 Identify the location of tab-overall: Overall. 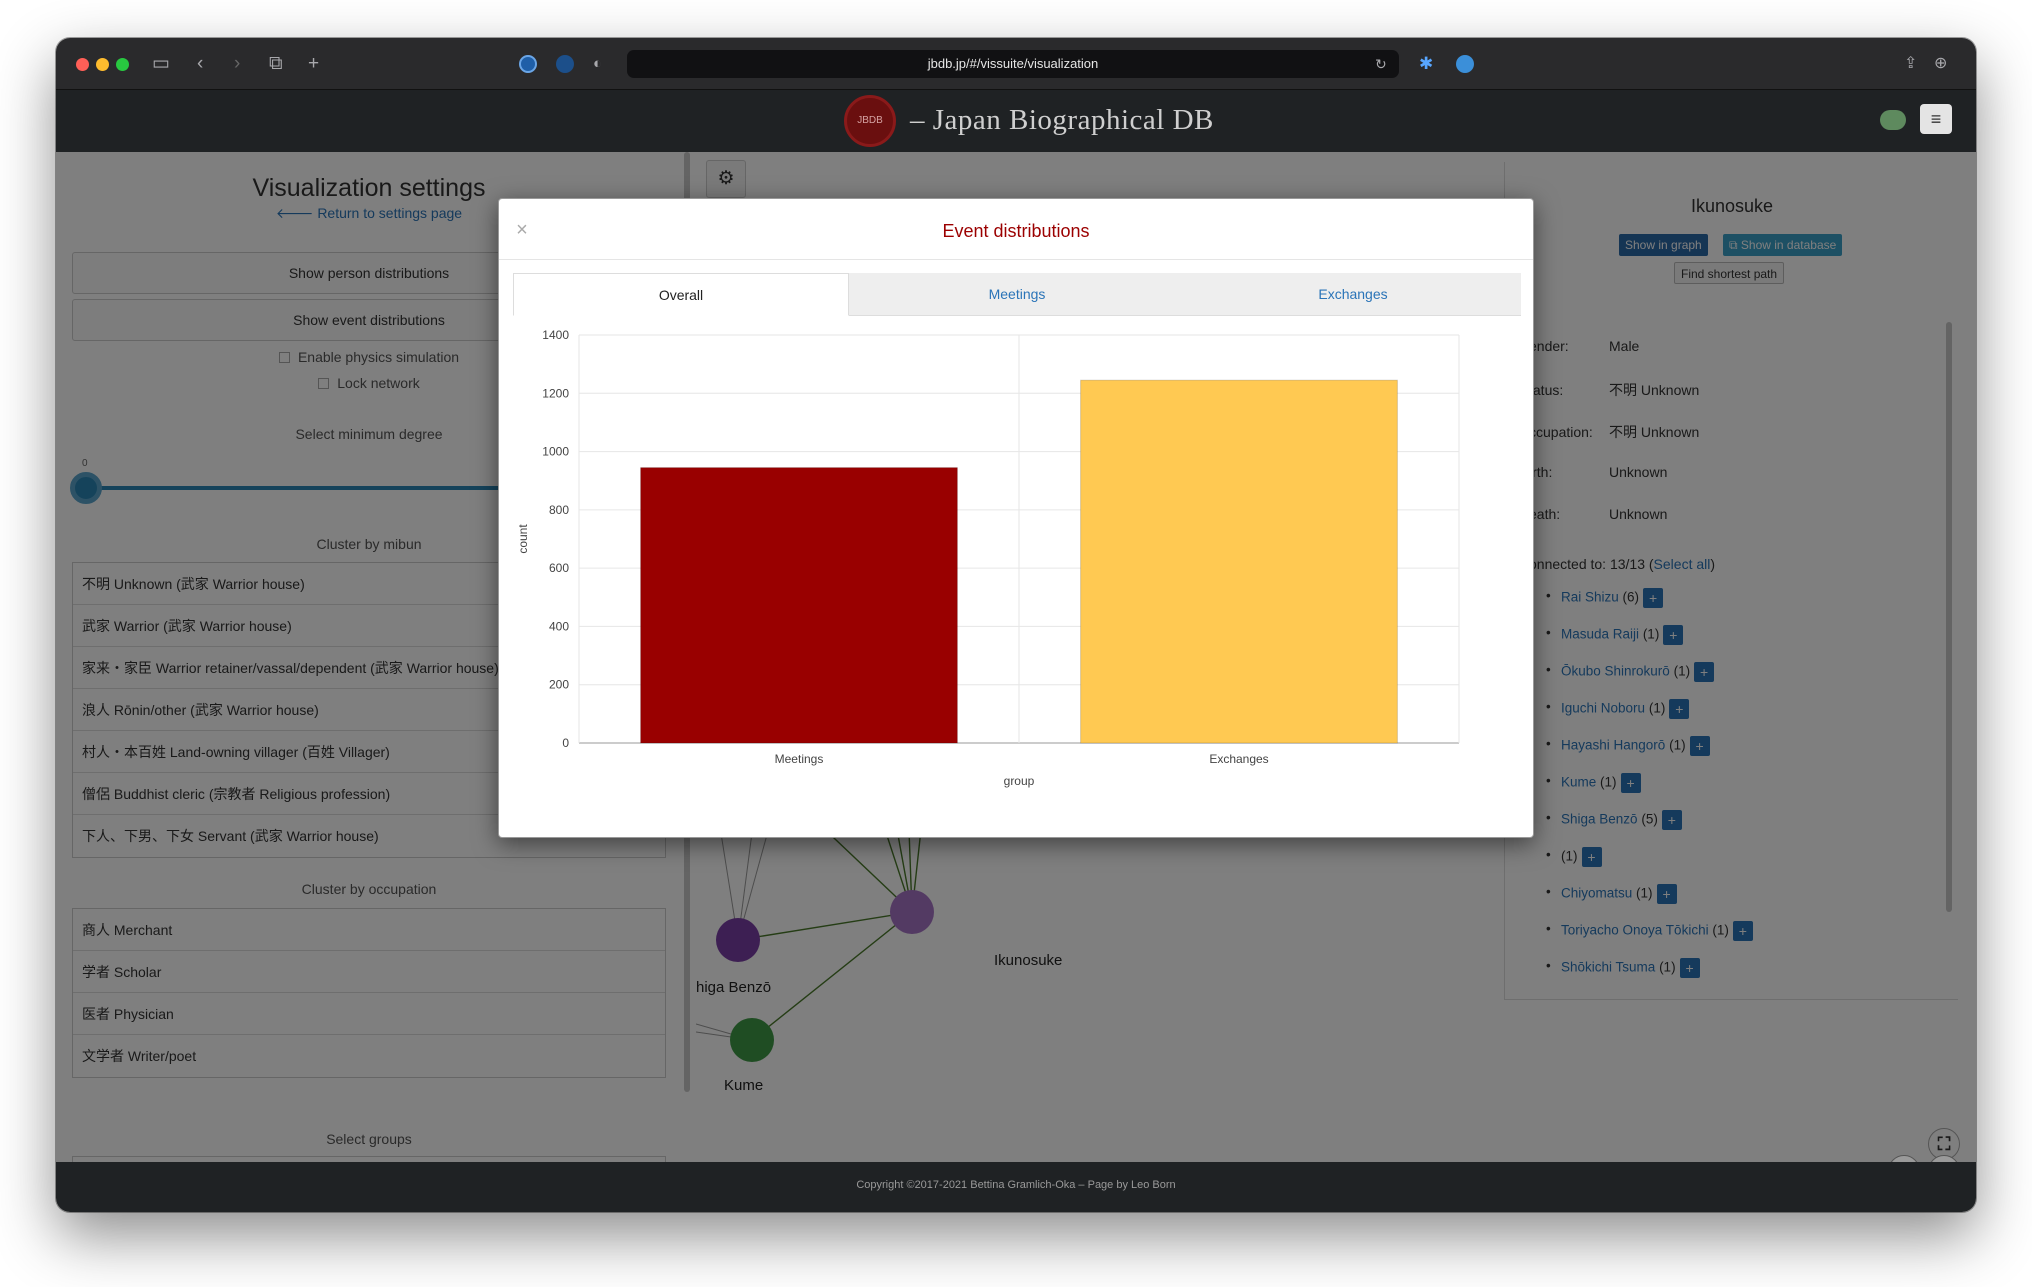
(681, 294).